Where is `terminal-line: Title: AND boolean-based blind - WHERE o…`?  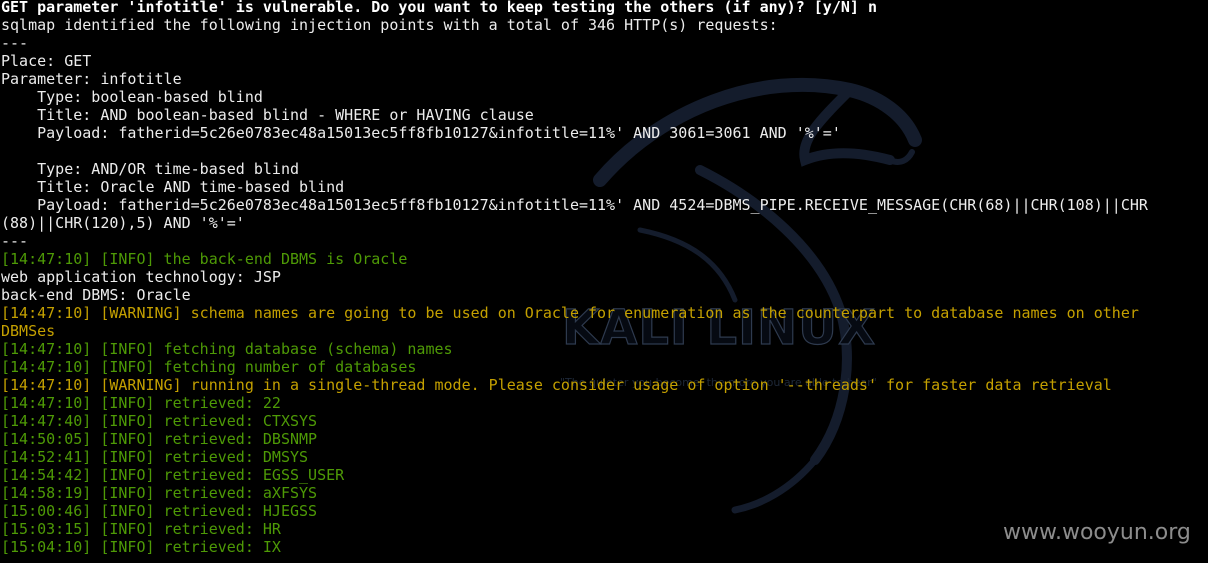
terminal-line: Title: AND boolean-based blind - WHERE o… is located at coordinates (267, 115).